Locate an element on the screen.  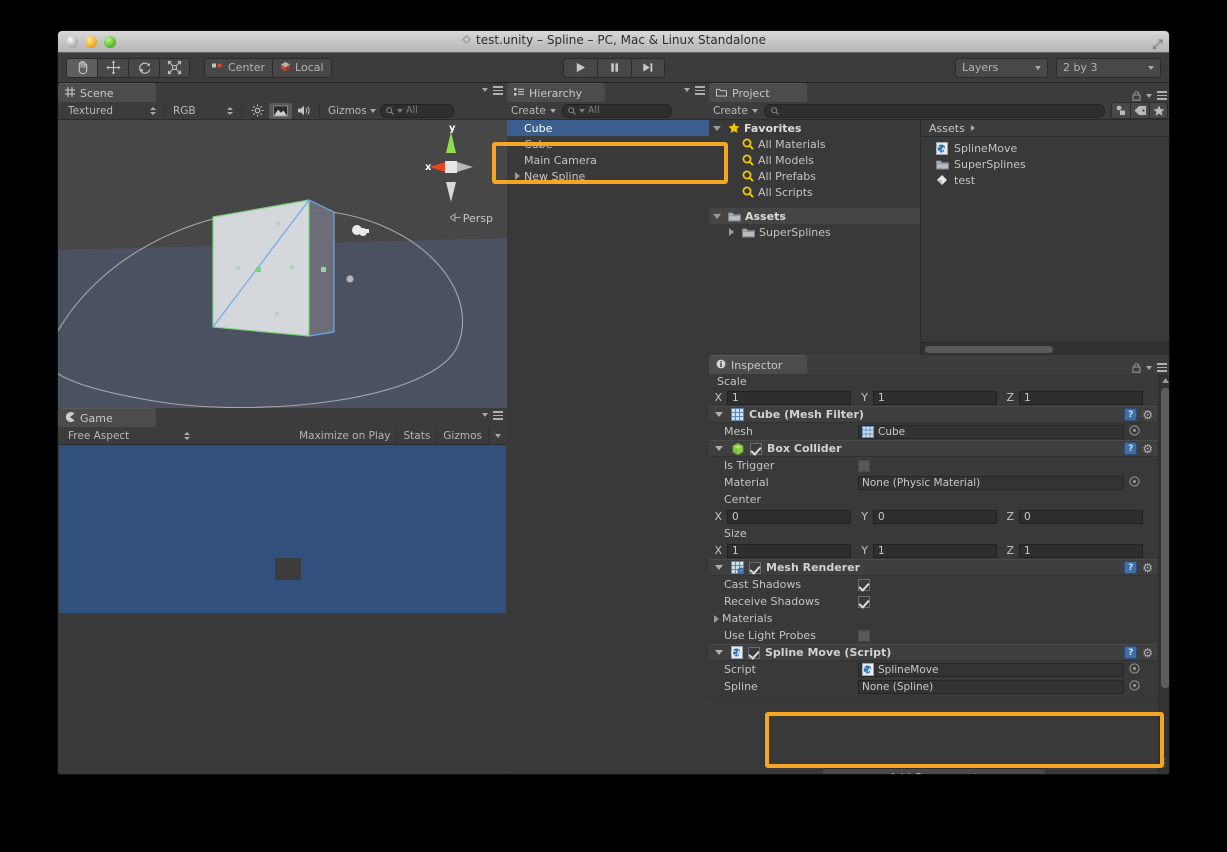
object-field: C# SplineMove is located at coordinates (991, 669).